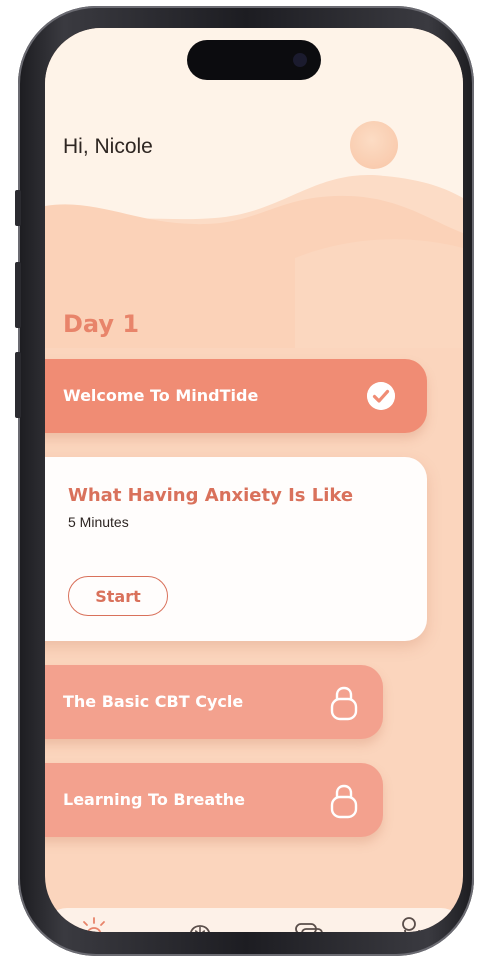  Describe the element at coordinates (161, 395) in the screenshot. I see `lesson-title: Welcome To MindTide` at that location.